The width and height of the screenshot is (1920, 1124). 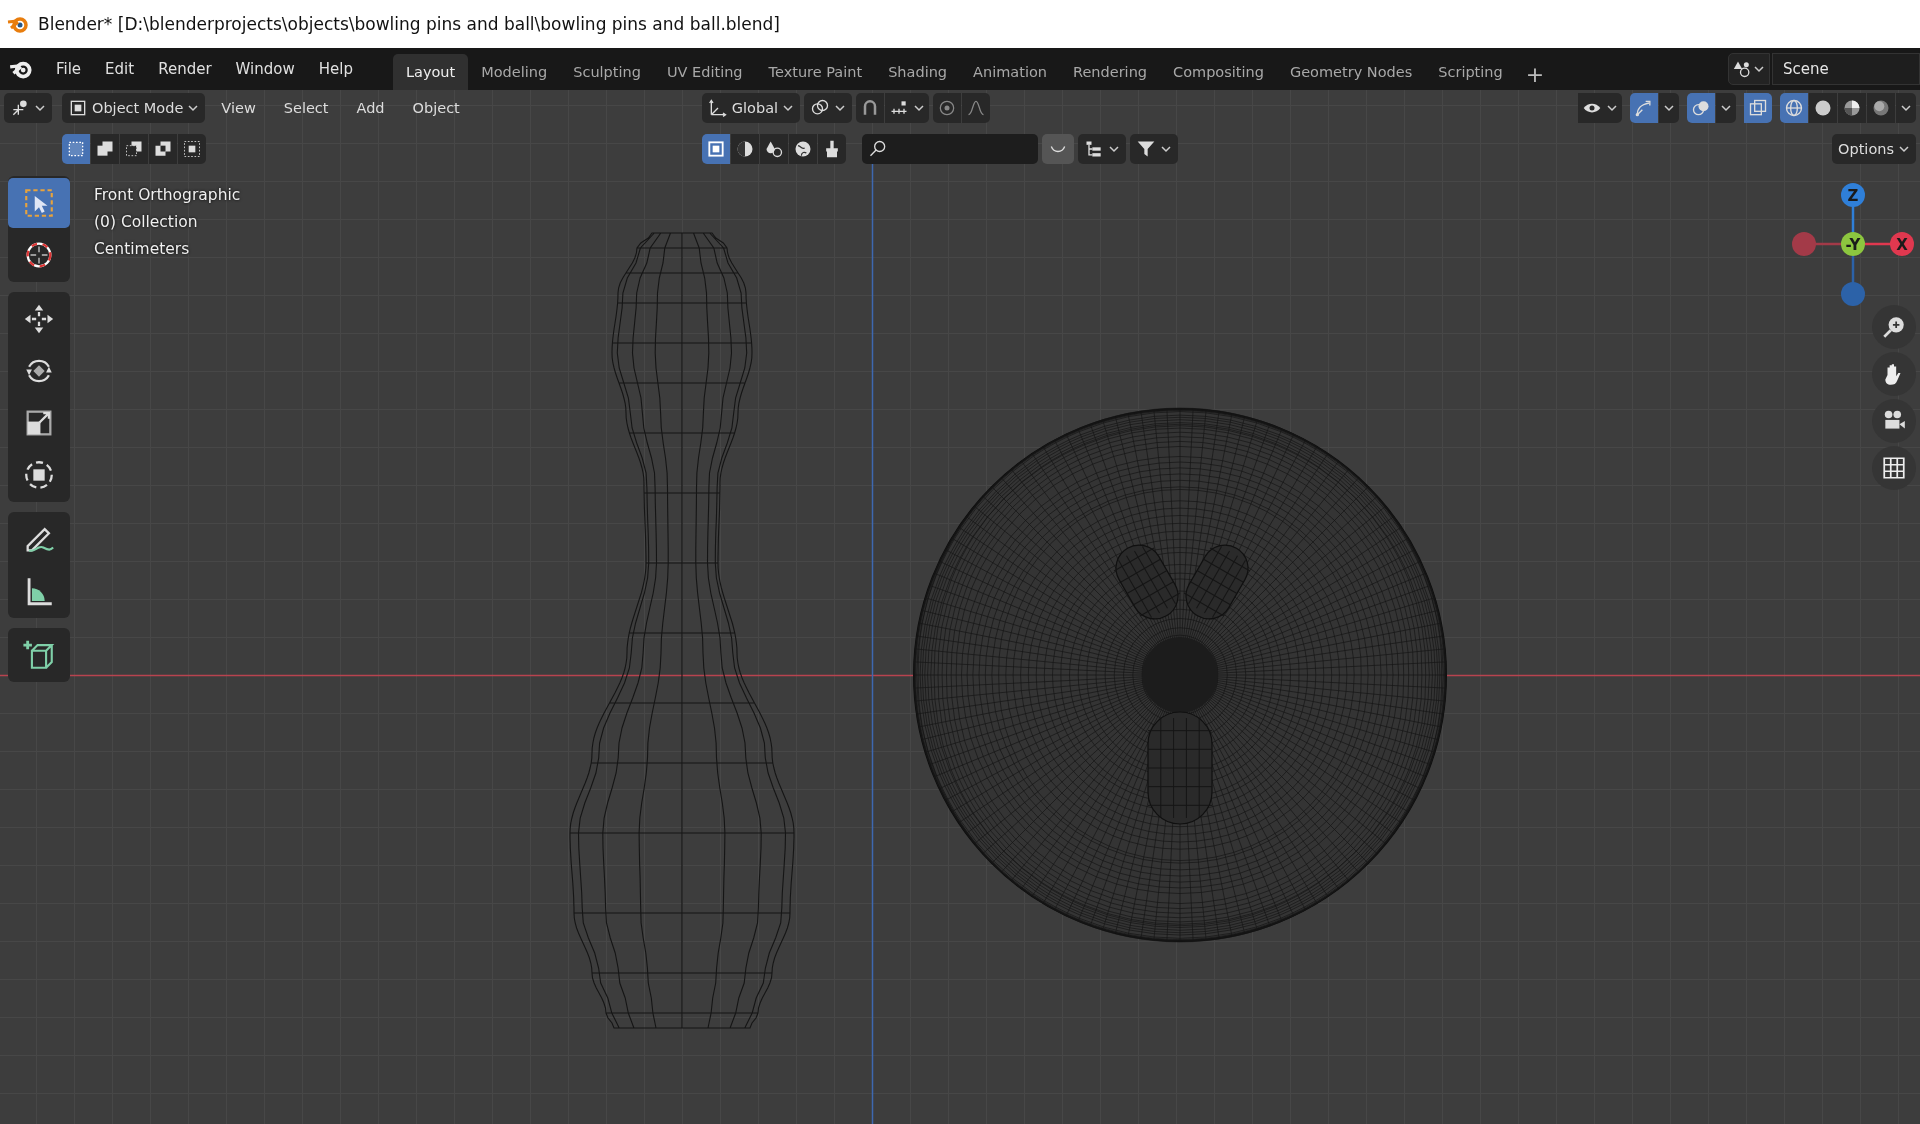 What do you see at coordinates (870, 108) in the screenshot?
I see `snap-toggle` at bounding box center [870, 108].